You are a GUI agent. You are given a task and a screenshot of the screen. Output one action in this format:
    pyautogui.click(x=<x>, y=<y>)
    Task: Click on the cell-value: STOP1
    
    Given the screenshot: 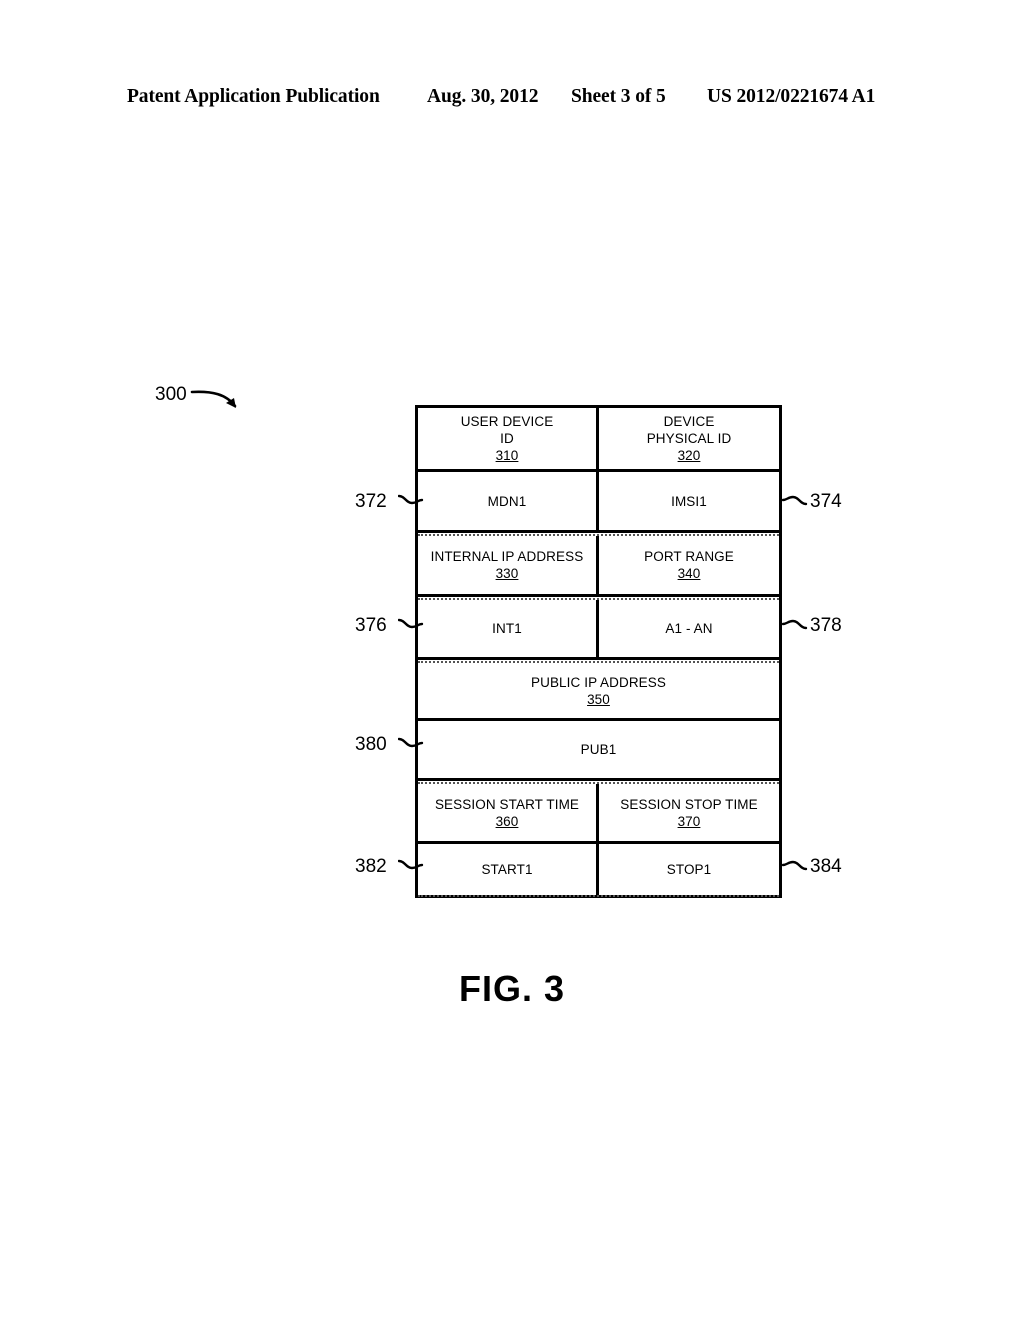 What is the action you would take?
    pyautogui.click(x=689, y=869)
    